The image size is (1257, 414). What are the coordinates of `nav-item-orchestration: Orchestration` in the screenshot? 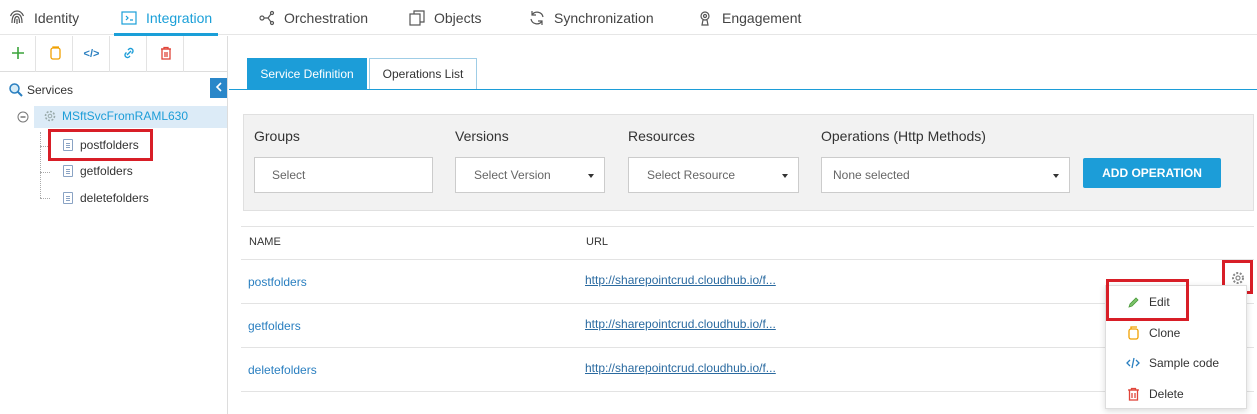 It's located at (313, 17).